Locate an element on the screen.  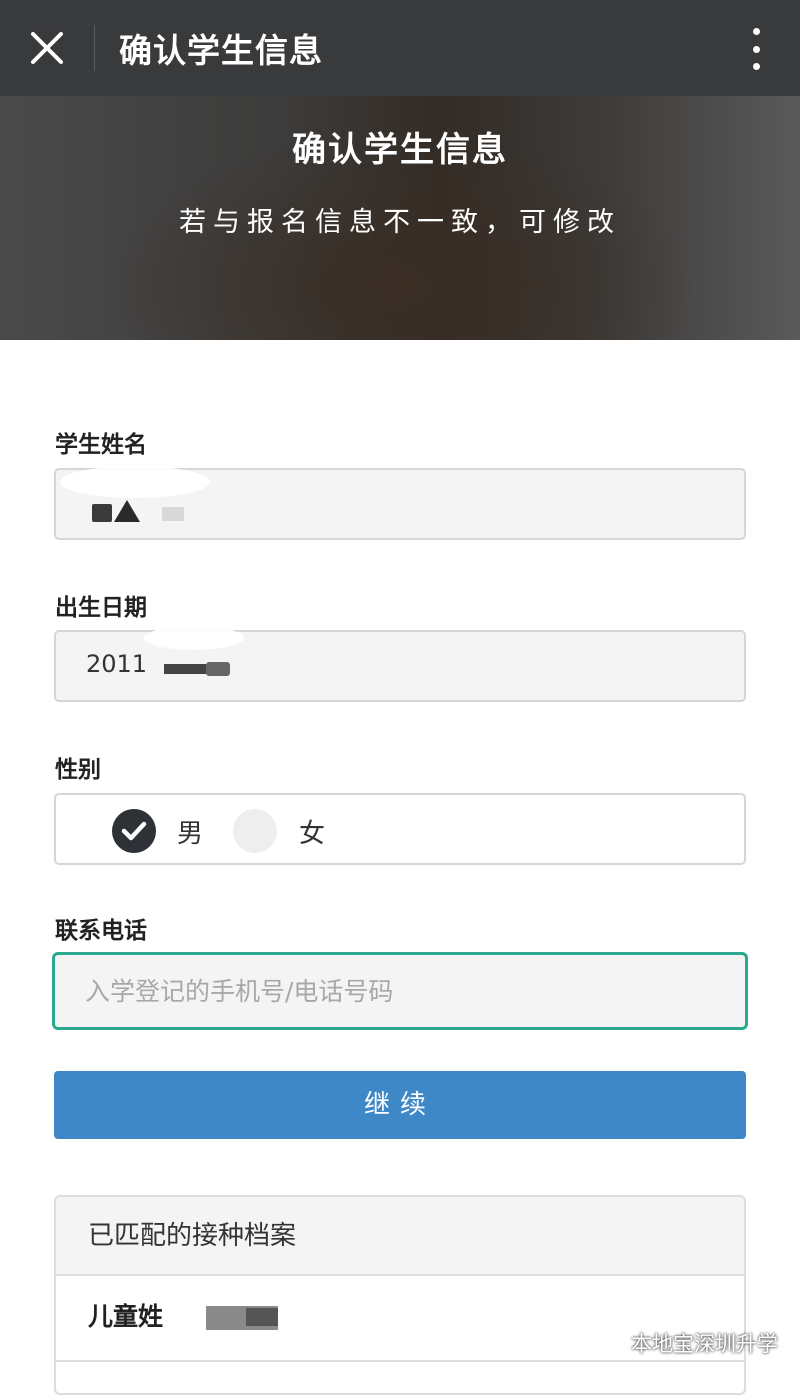
student-name-label: 学生姓名 is located at coordinates (101, 445).